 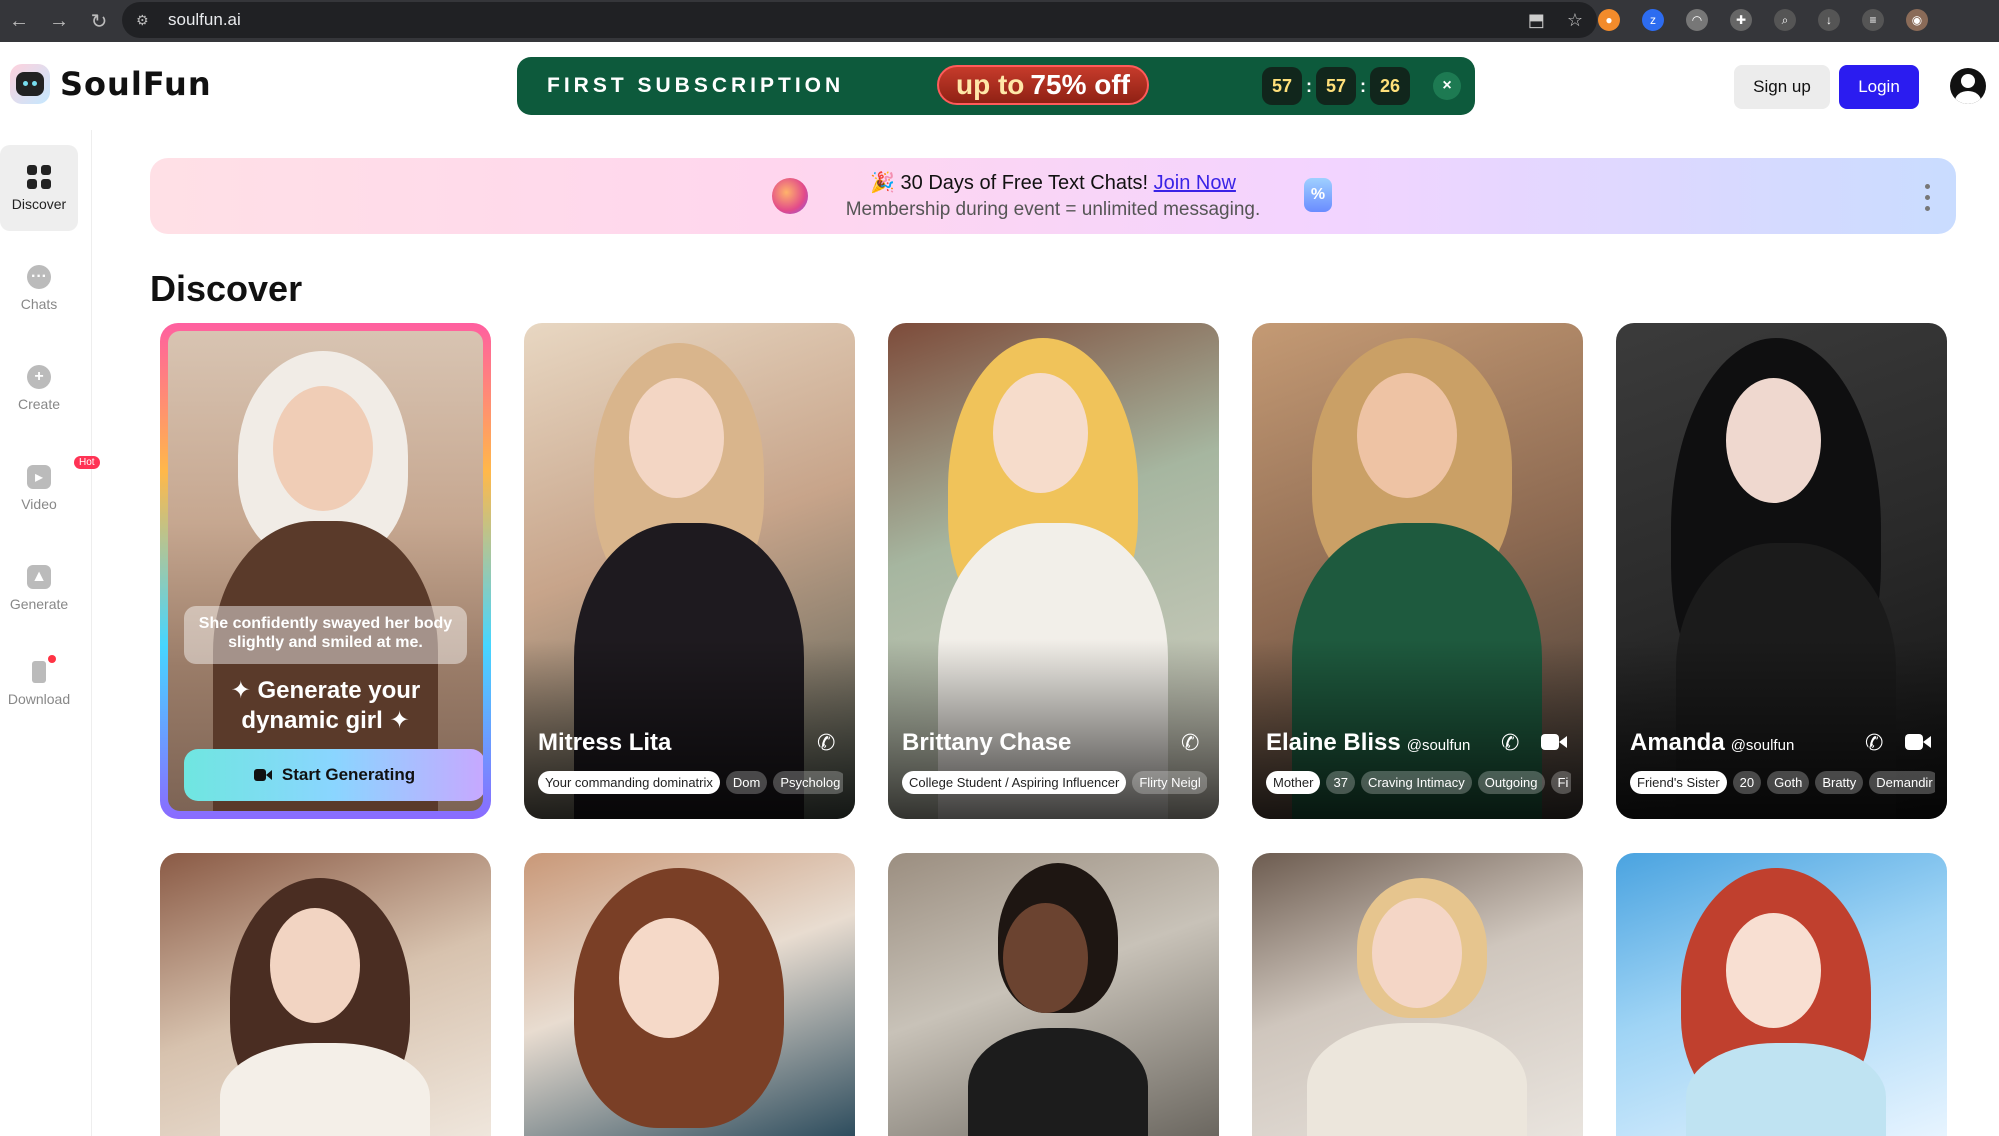 What do you see at coordinates (99, 21) in the screenshot?
I see `reload-icon: ↻` at bounding box center [99, 21].